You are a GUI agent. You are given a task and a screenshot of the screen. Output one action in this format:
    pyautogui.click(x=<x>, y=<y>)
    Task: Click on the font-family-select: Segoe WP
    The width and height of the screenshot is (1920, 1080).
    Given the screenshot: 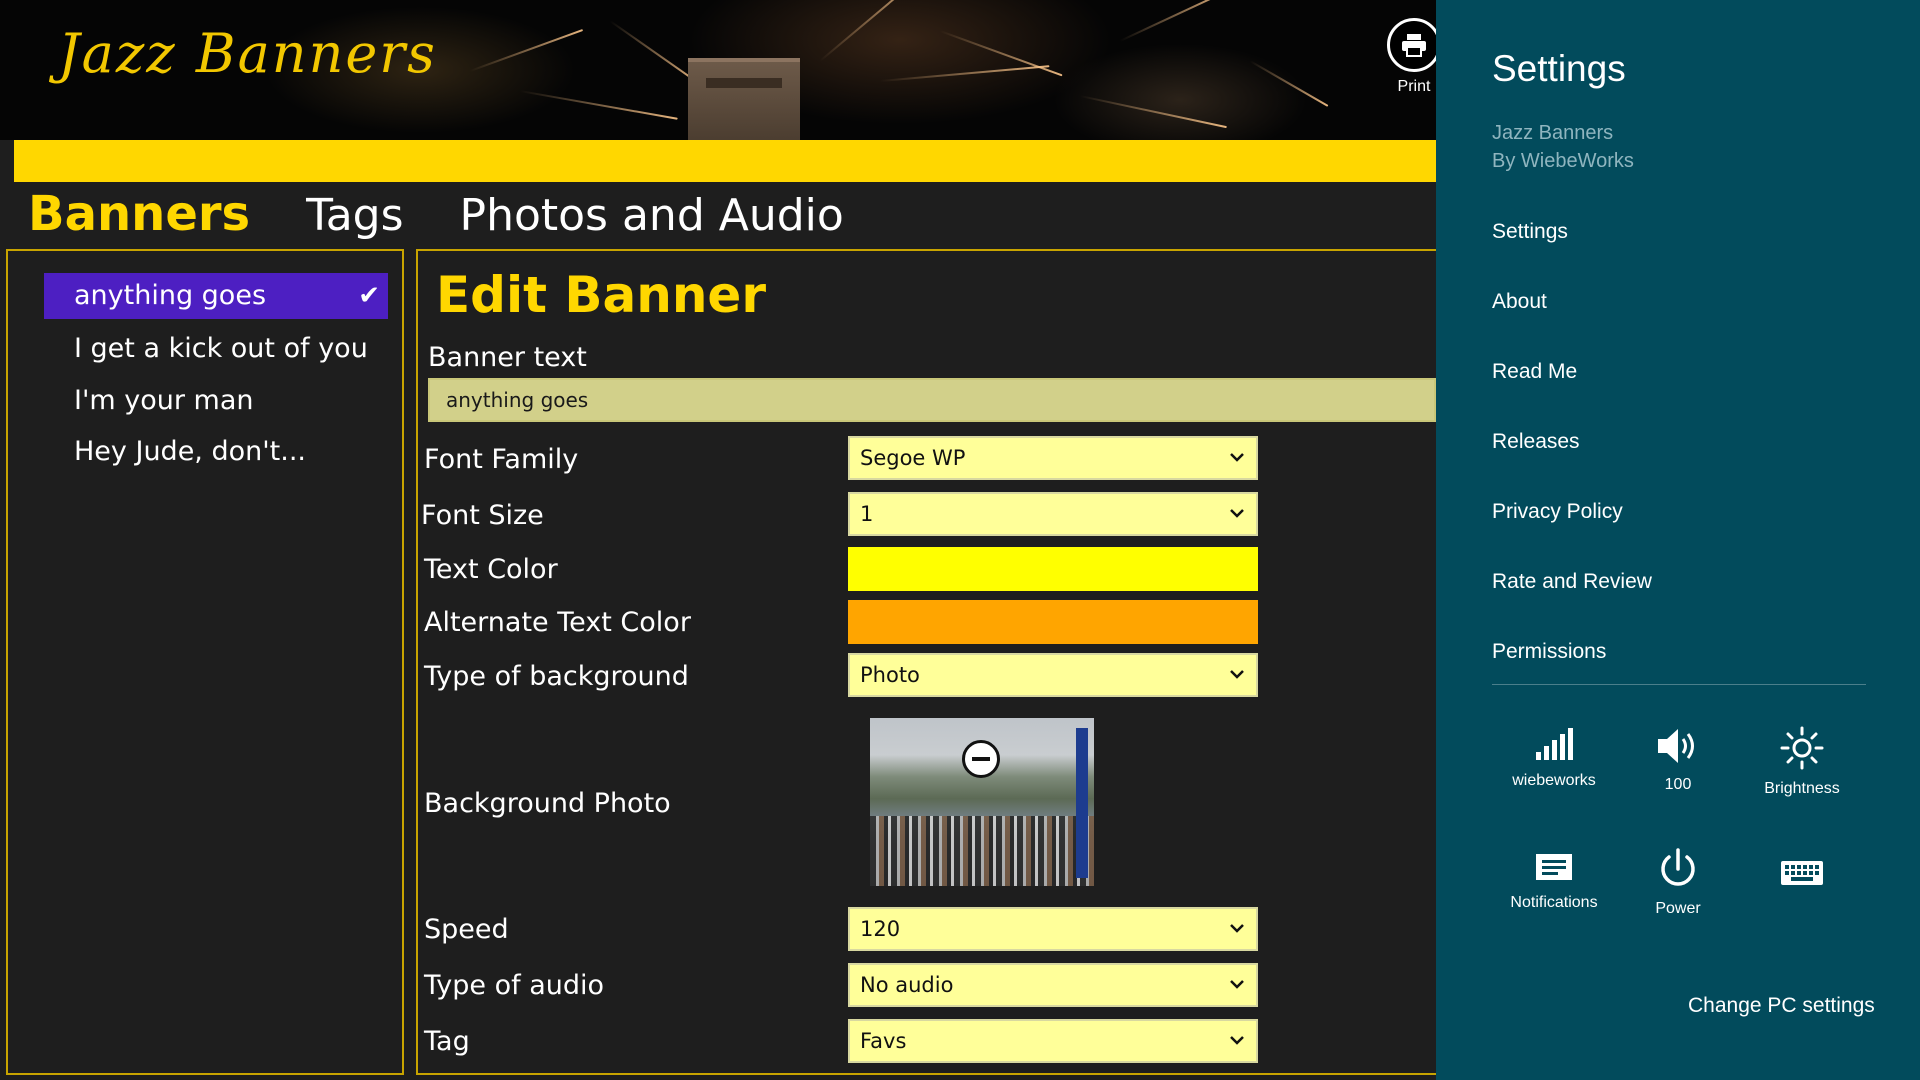 What is the action you would take?
    pyautogui.click(x=1053, y=458)
    